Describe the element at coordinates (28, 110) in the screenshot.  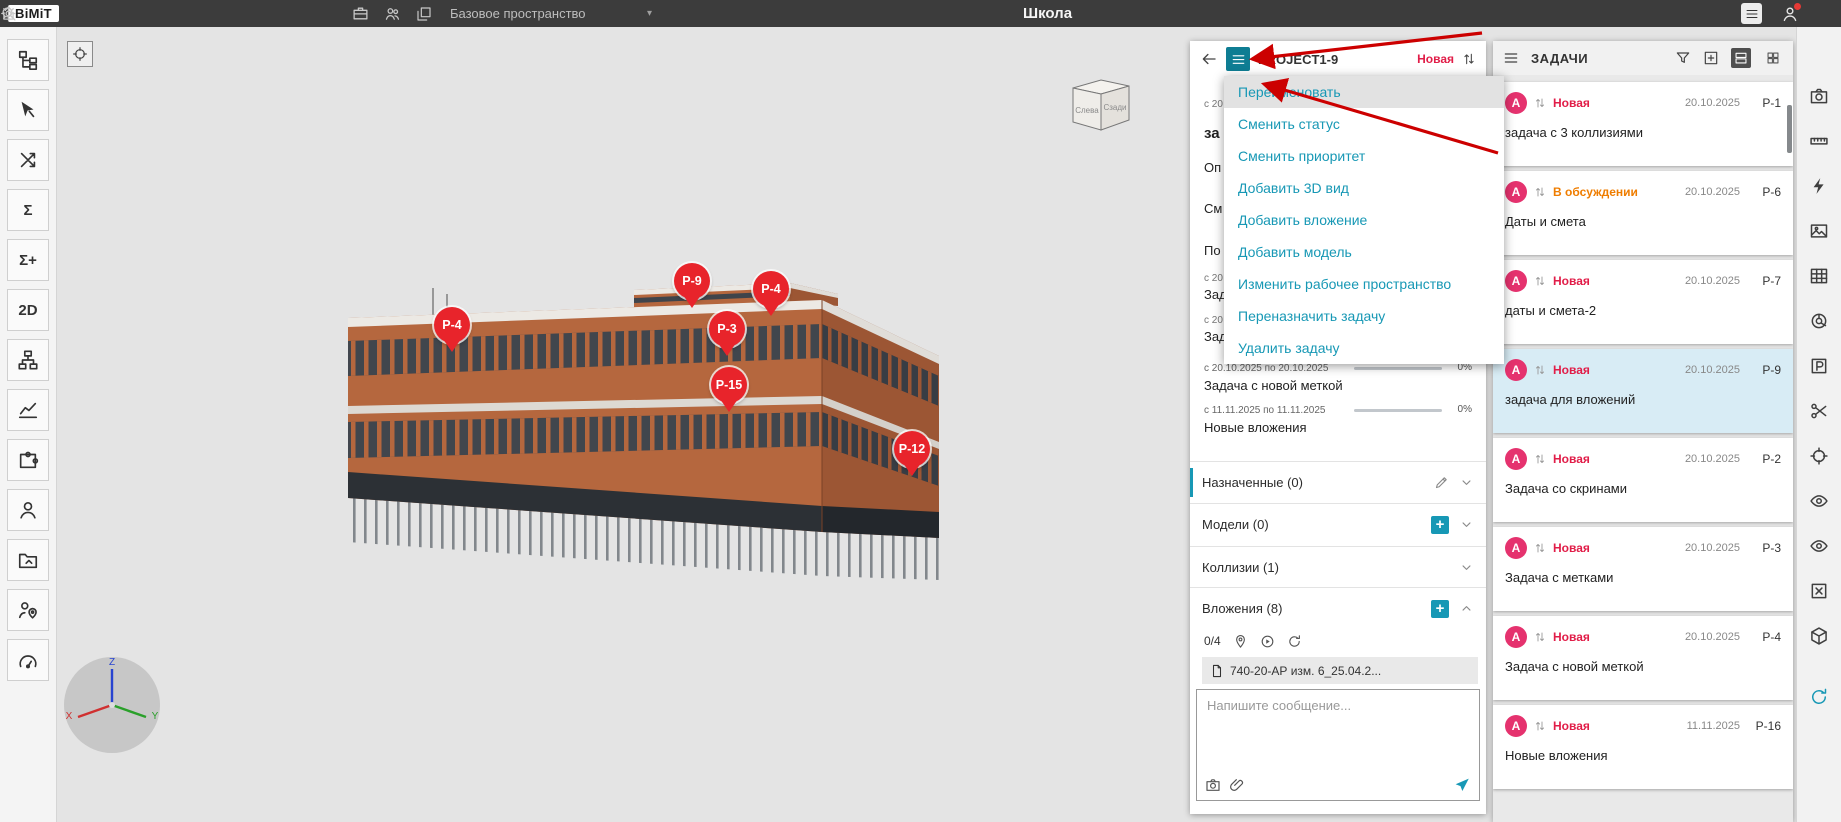
I see `point-select-icon` at that location.